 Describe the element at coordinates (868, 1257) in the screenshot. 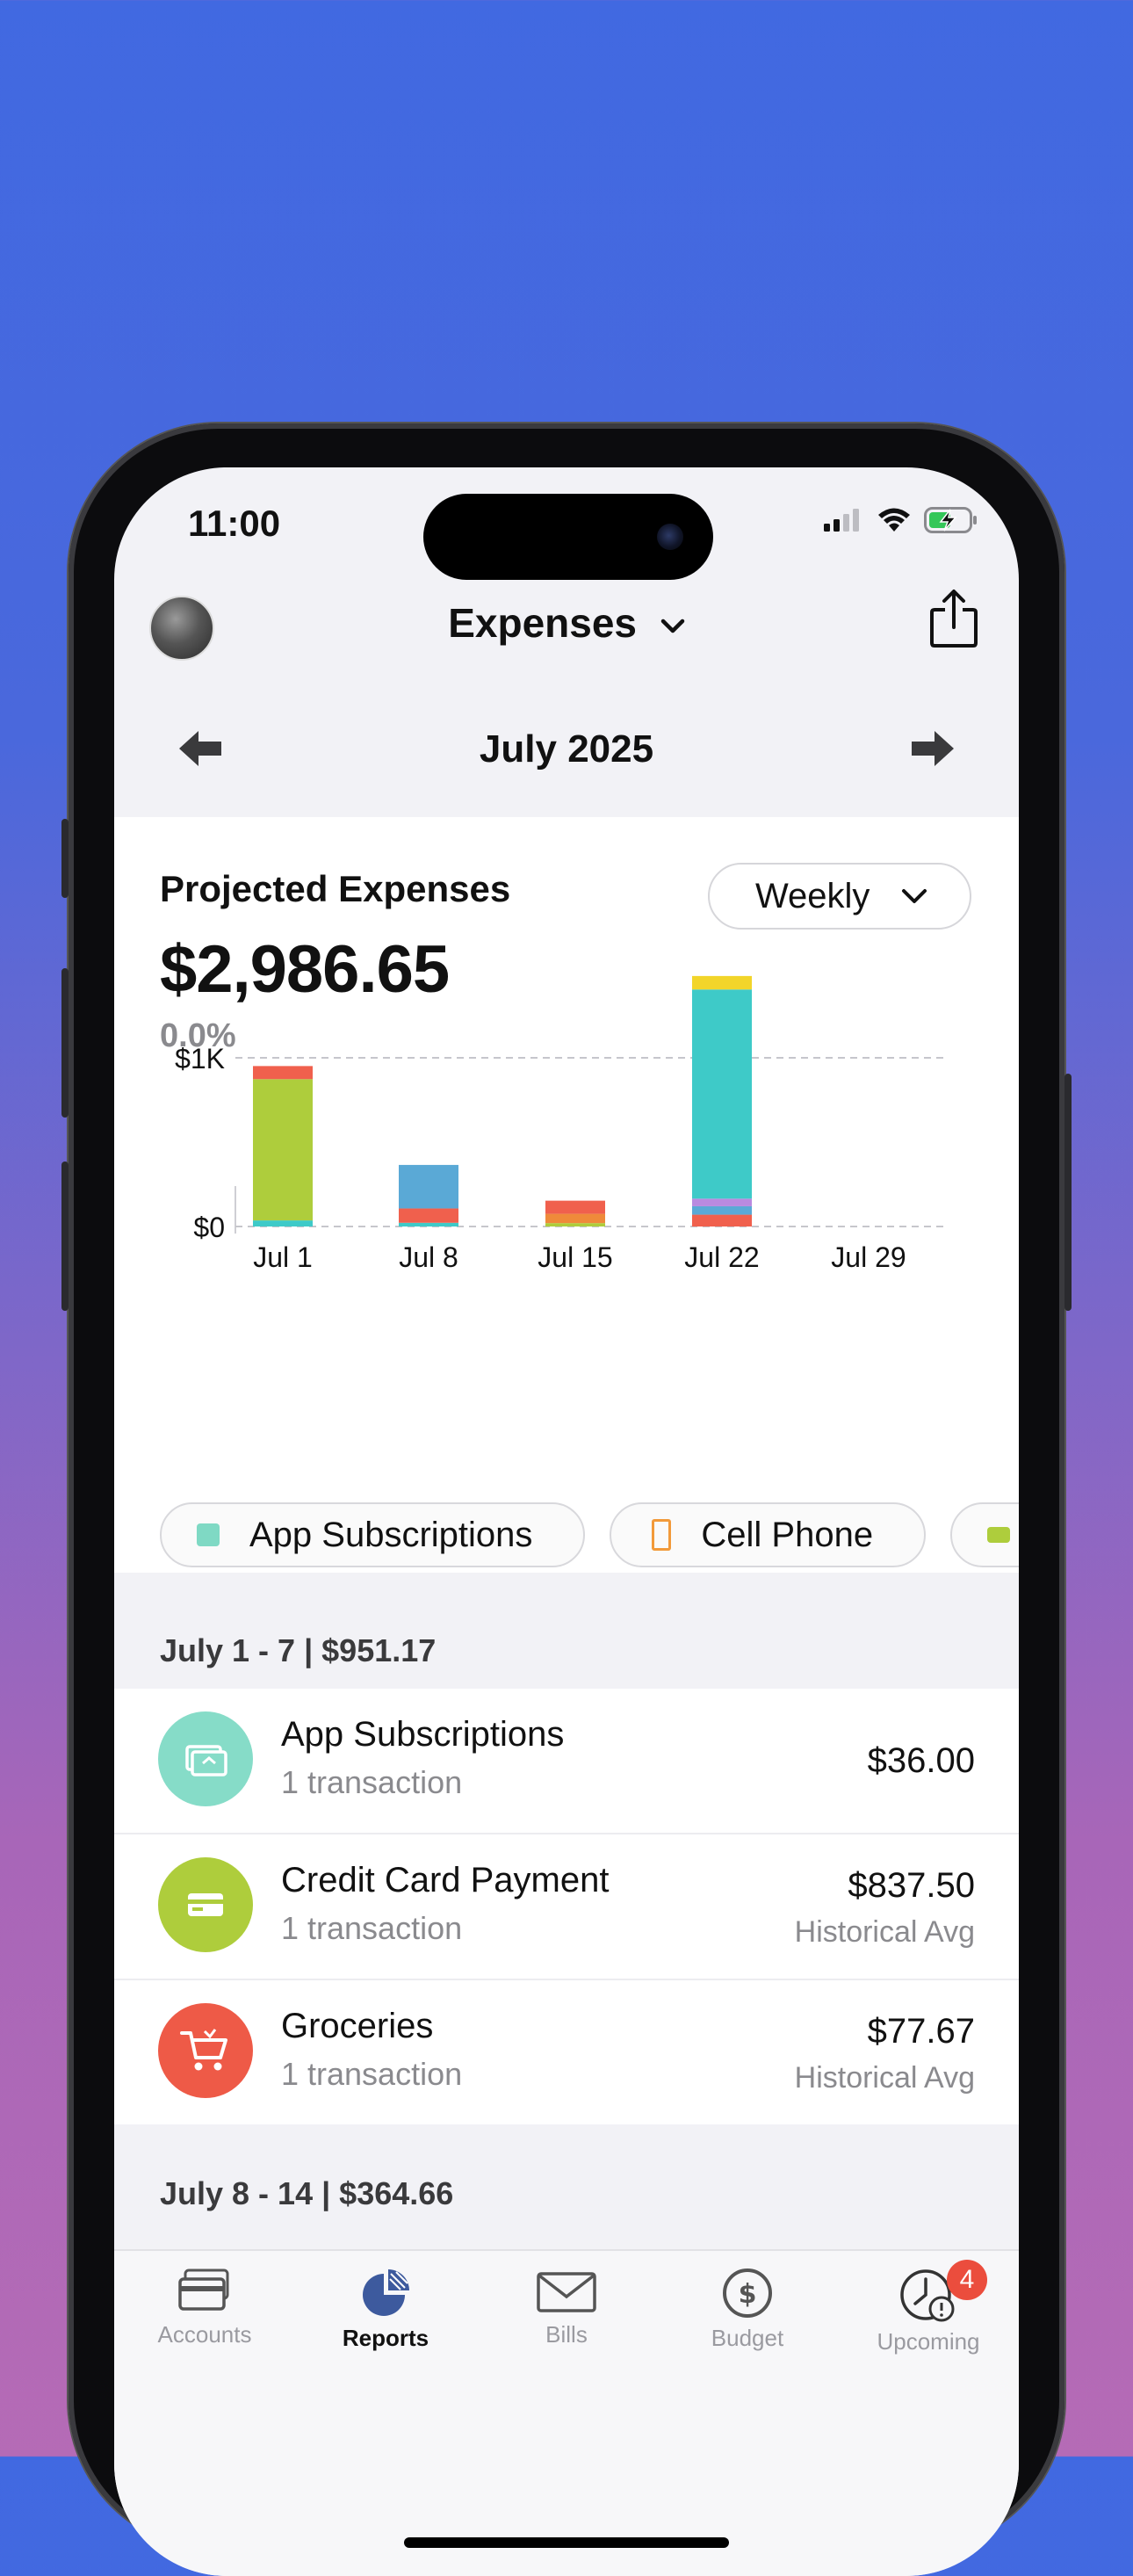

I see `x-tick-label: Jul 29` at that location.